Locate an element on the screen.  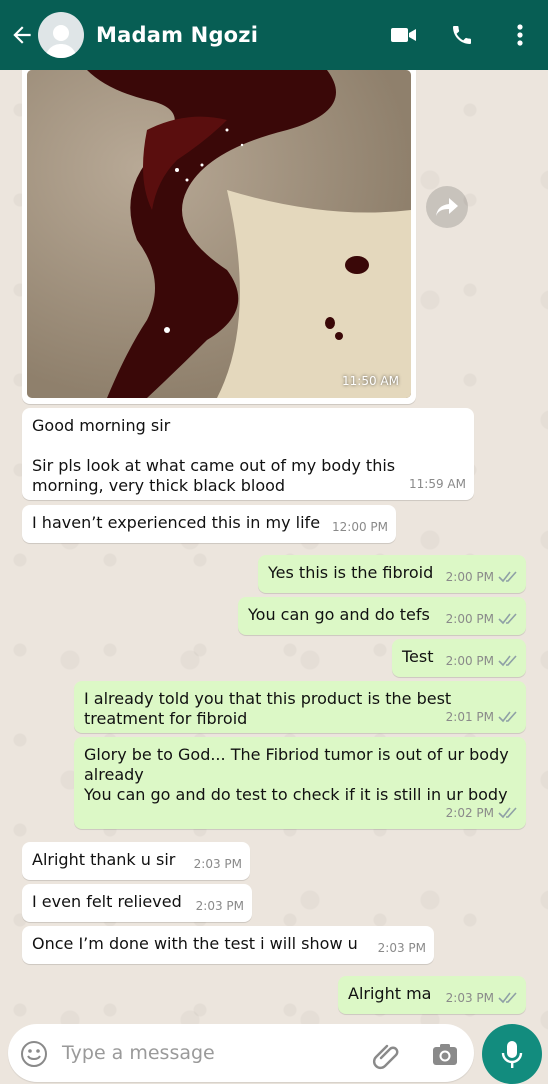
outgoing-message: Test 2:00 PM is located at coordinates (459, 658).